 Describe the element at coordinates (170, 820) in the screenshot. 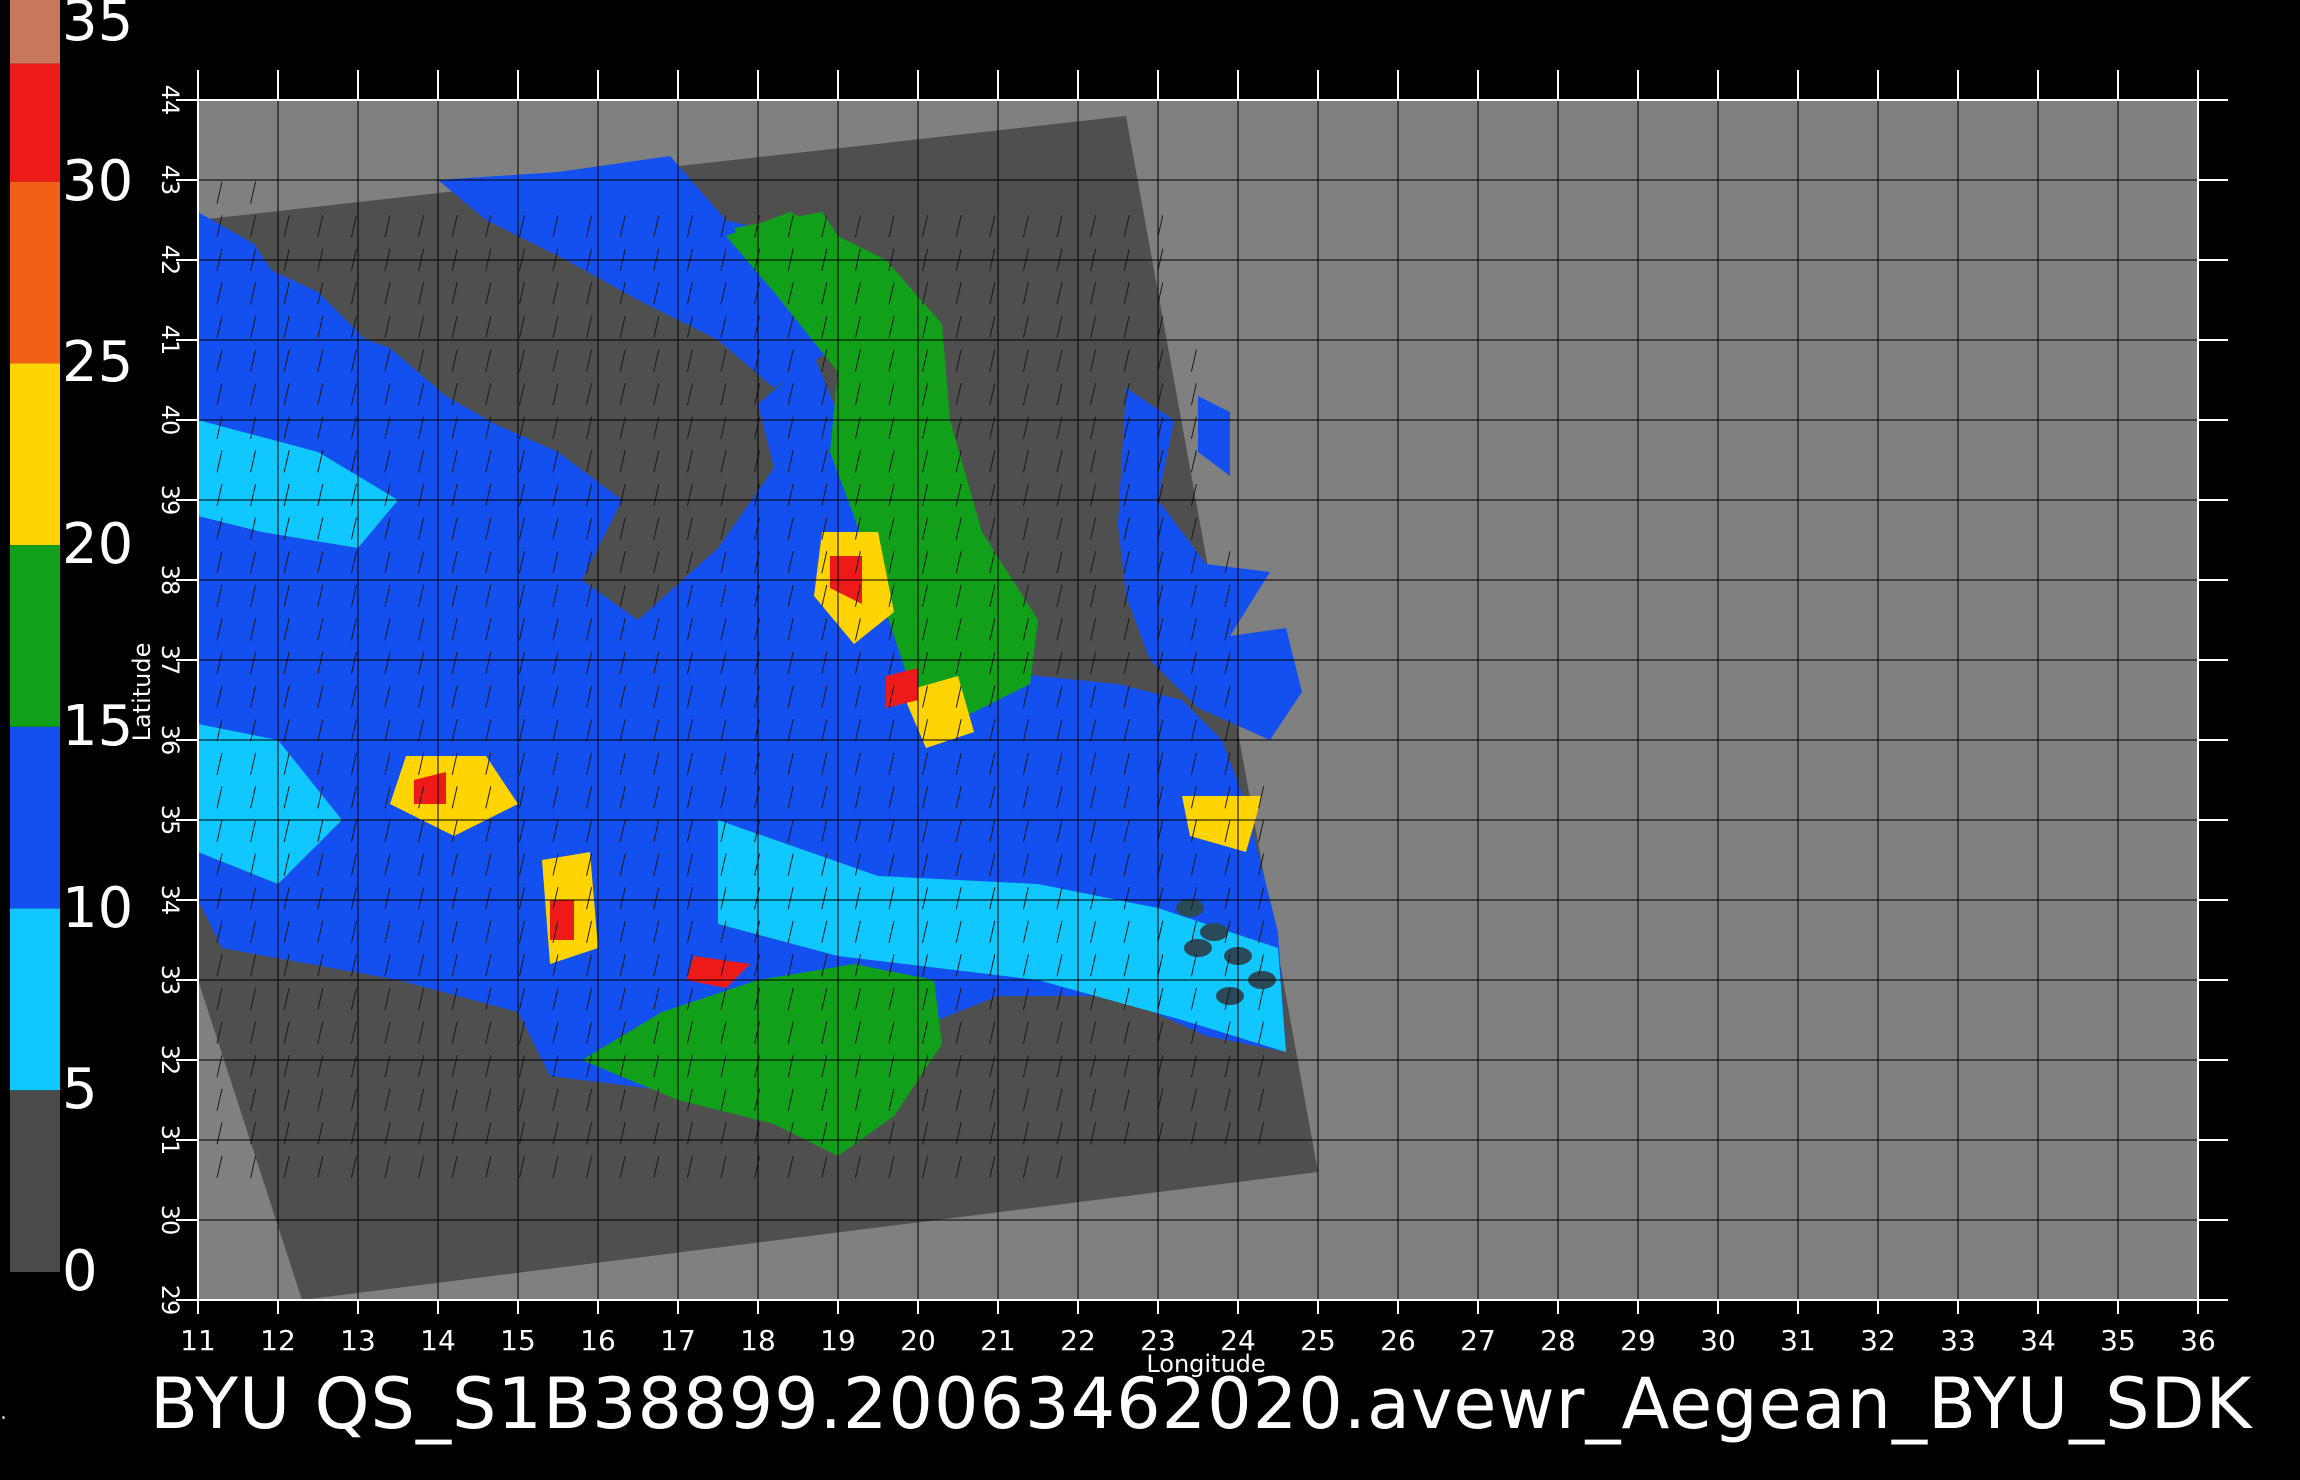

I see `lat-tick-label: 35` at that location.